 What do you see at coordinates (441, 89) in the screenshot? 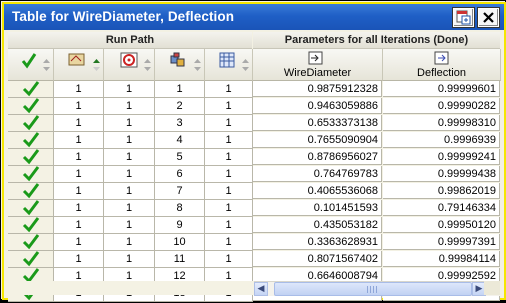
I see `deflection-cell: 0.99999601` at bounding box center [441, 89].